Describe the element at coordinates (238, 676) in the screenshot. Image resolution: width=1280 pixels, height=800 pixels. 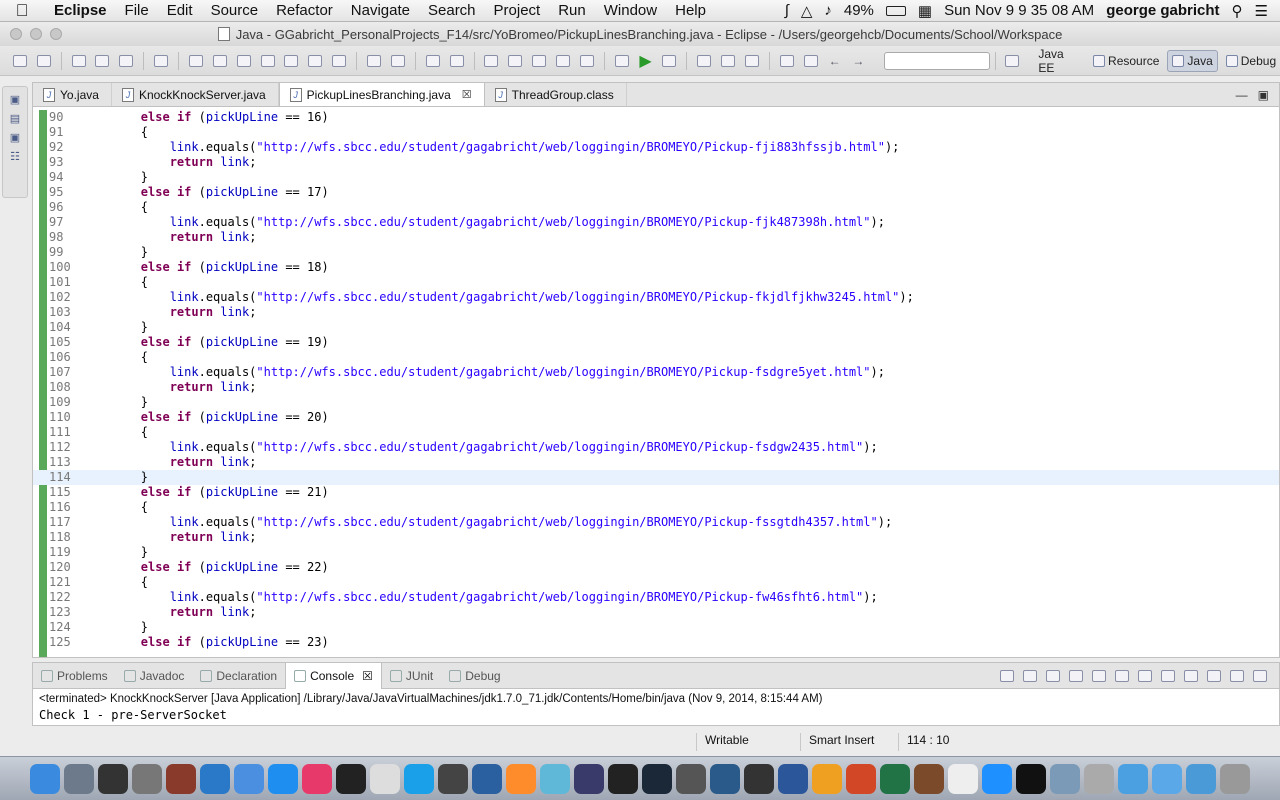
I see `panel-tab-declaration: Declaration` at that location.